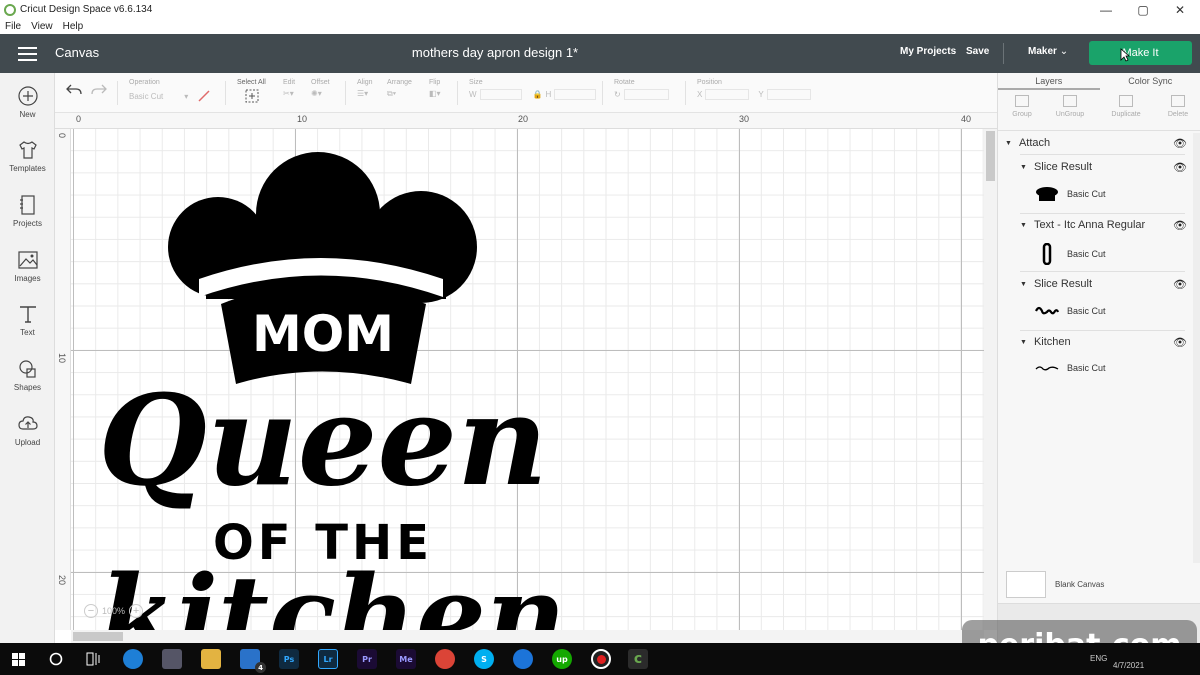  I want to click on machine-select: Maker ⌄, so click(1048, 51).